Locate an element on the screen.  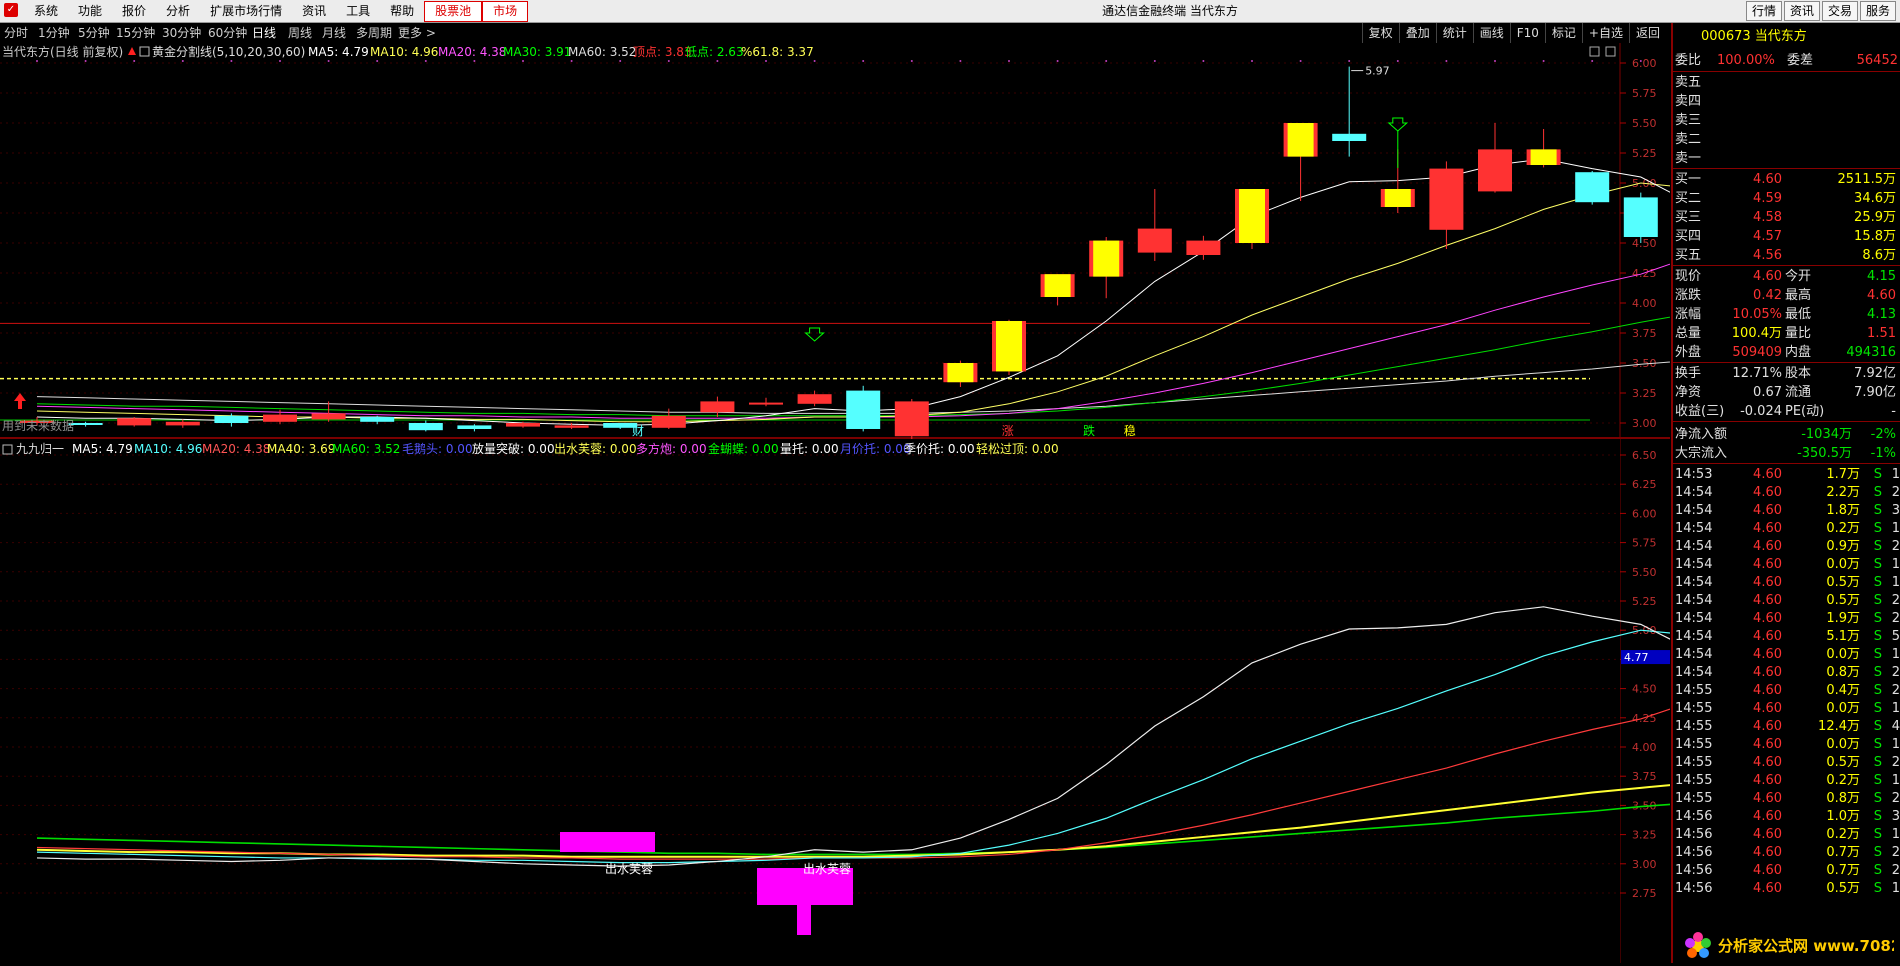
period-tab: 分时 is located at coordinates (16, 33).